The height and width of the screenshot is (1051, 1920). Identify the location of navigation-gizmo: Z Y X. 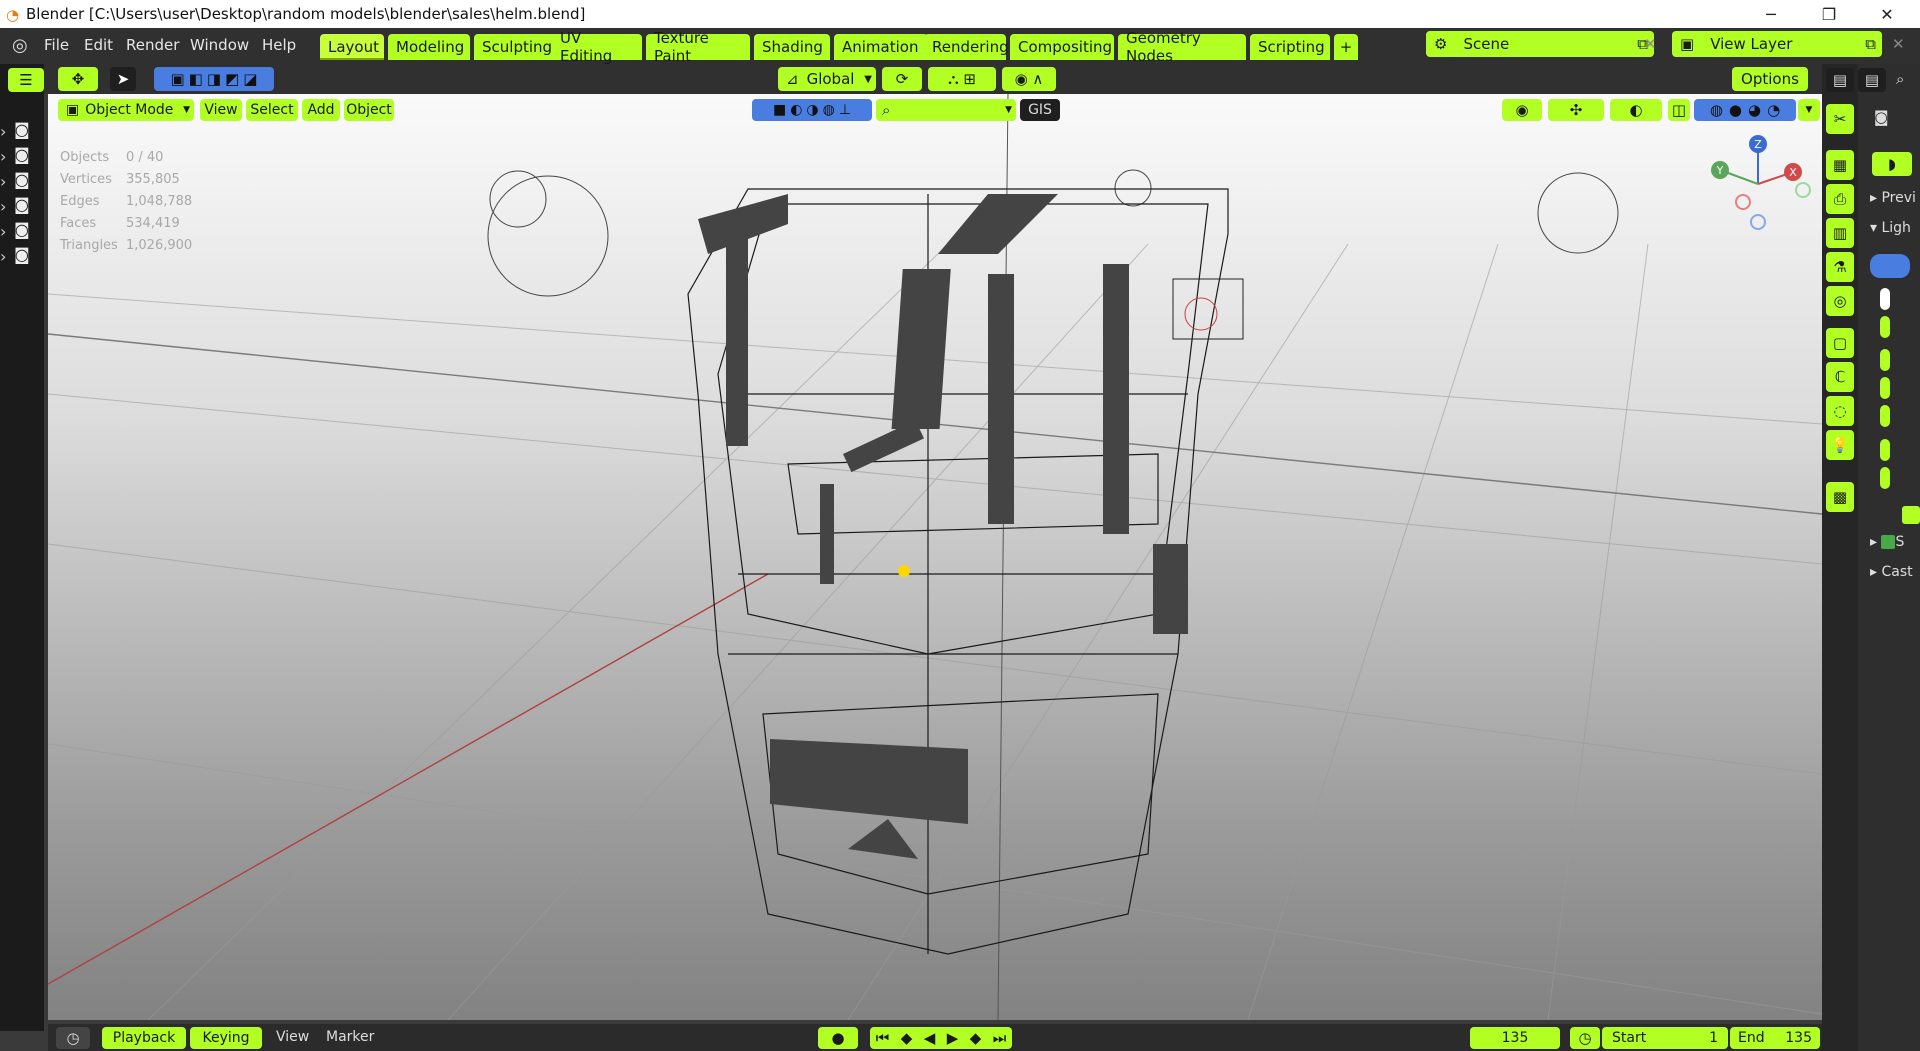
(1759, 184).